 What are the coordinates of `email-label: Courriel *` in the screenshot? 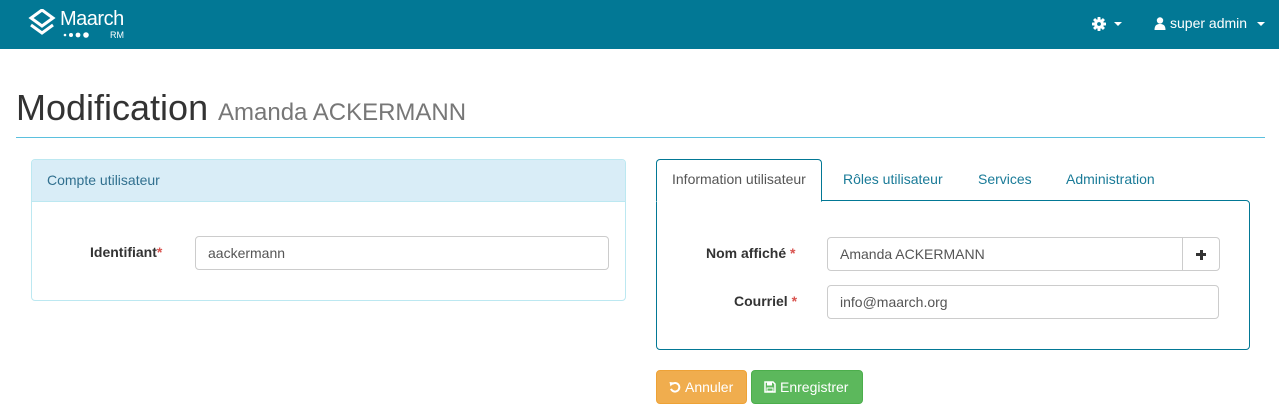 It's located at (765, 301).